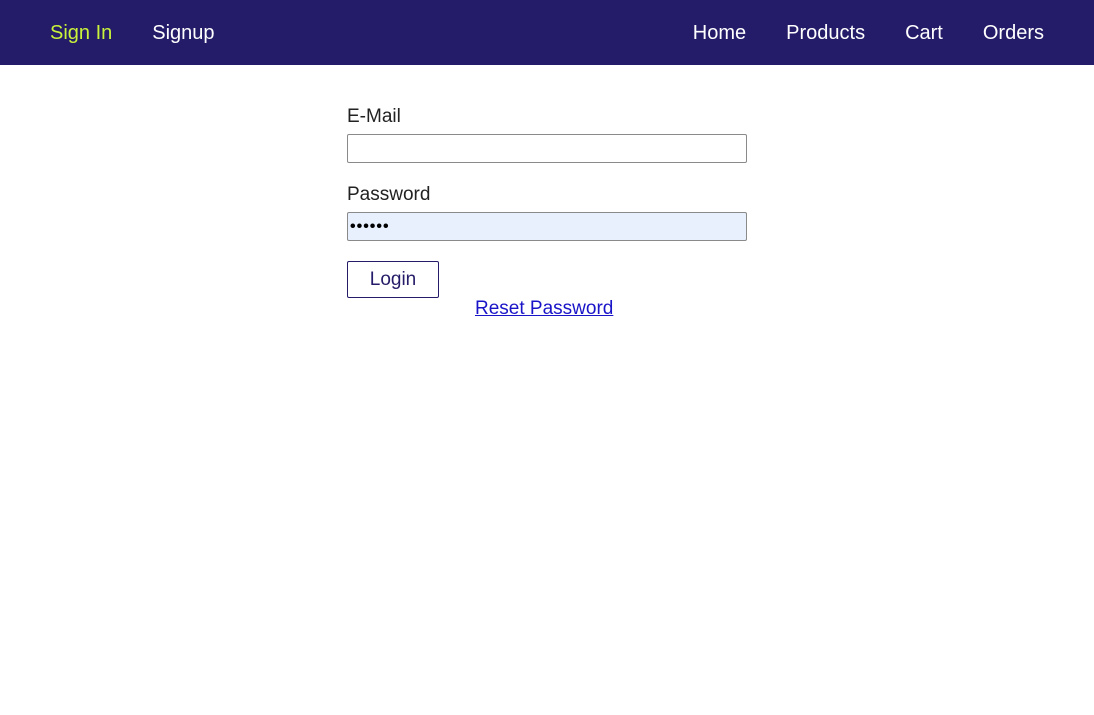 Image resolution: width=1094 pixels, height=715 pixels. Describe the element at coordinates (547, 32) in the screenshot. I see `top-navigation: Sign In Signup Home Products Cart Orders` at that location.